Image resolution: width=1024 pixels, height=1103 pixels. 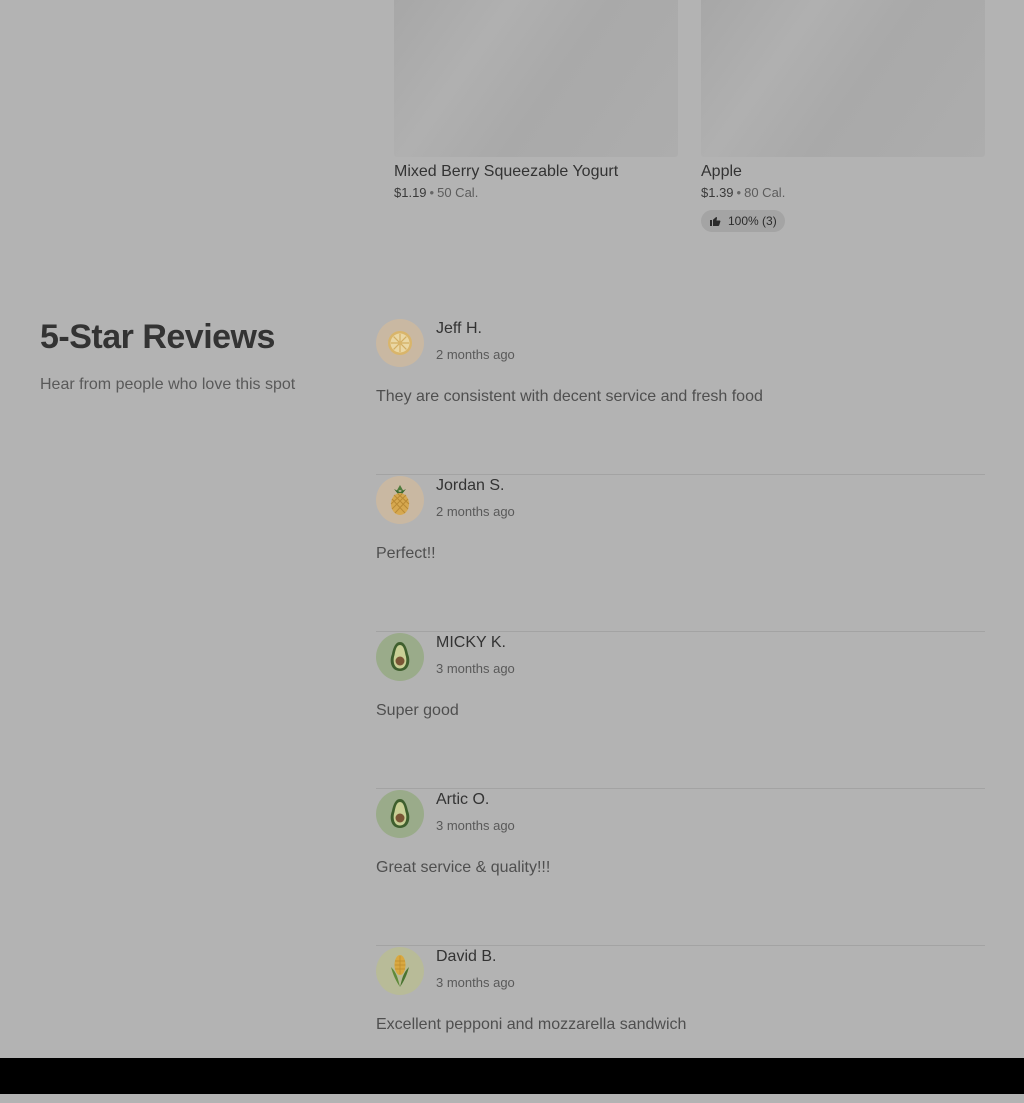 What do you see at coordinates (168, 384) in the screenshot?
I see `section-subtitle: Hear from people who love this spot` at bounding box center [168, 384].